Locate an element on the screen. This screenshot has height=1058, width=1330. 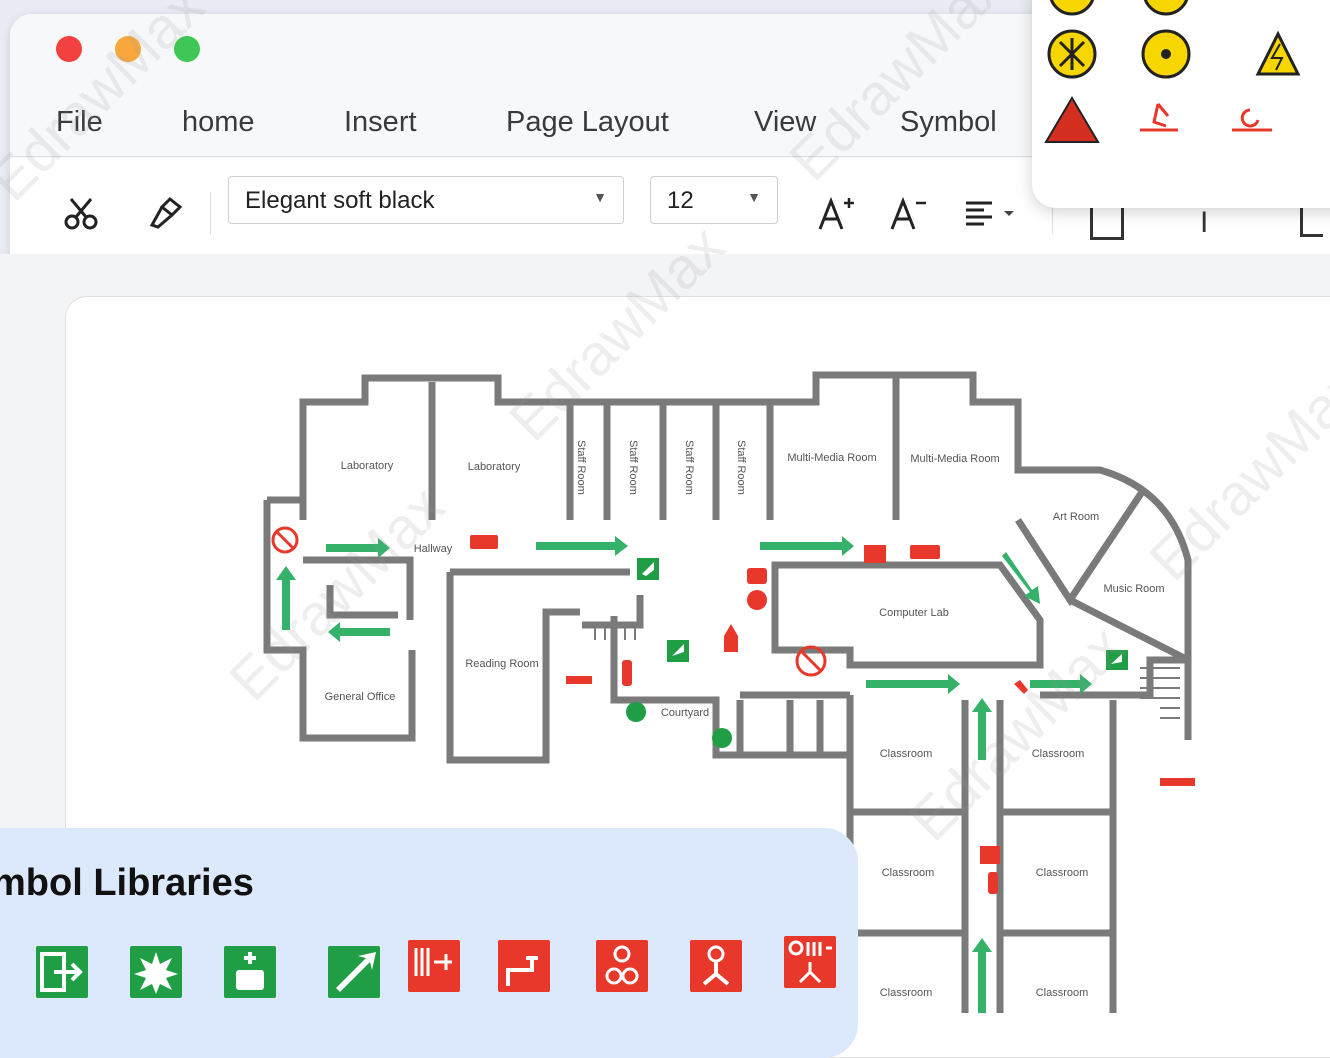
wheelchair-escape-icon is located at coordinates (1252, 120).